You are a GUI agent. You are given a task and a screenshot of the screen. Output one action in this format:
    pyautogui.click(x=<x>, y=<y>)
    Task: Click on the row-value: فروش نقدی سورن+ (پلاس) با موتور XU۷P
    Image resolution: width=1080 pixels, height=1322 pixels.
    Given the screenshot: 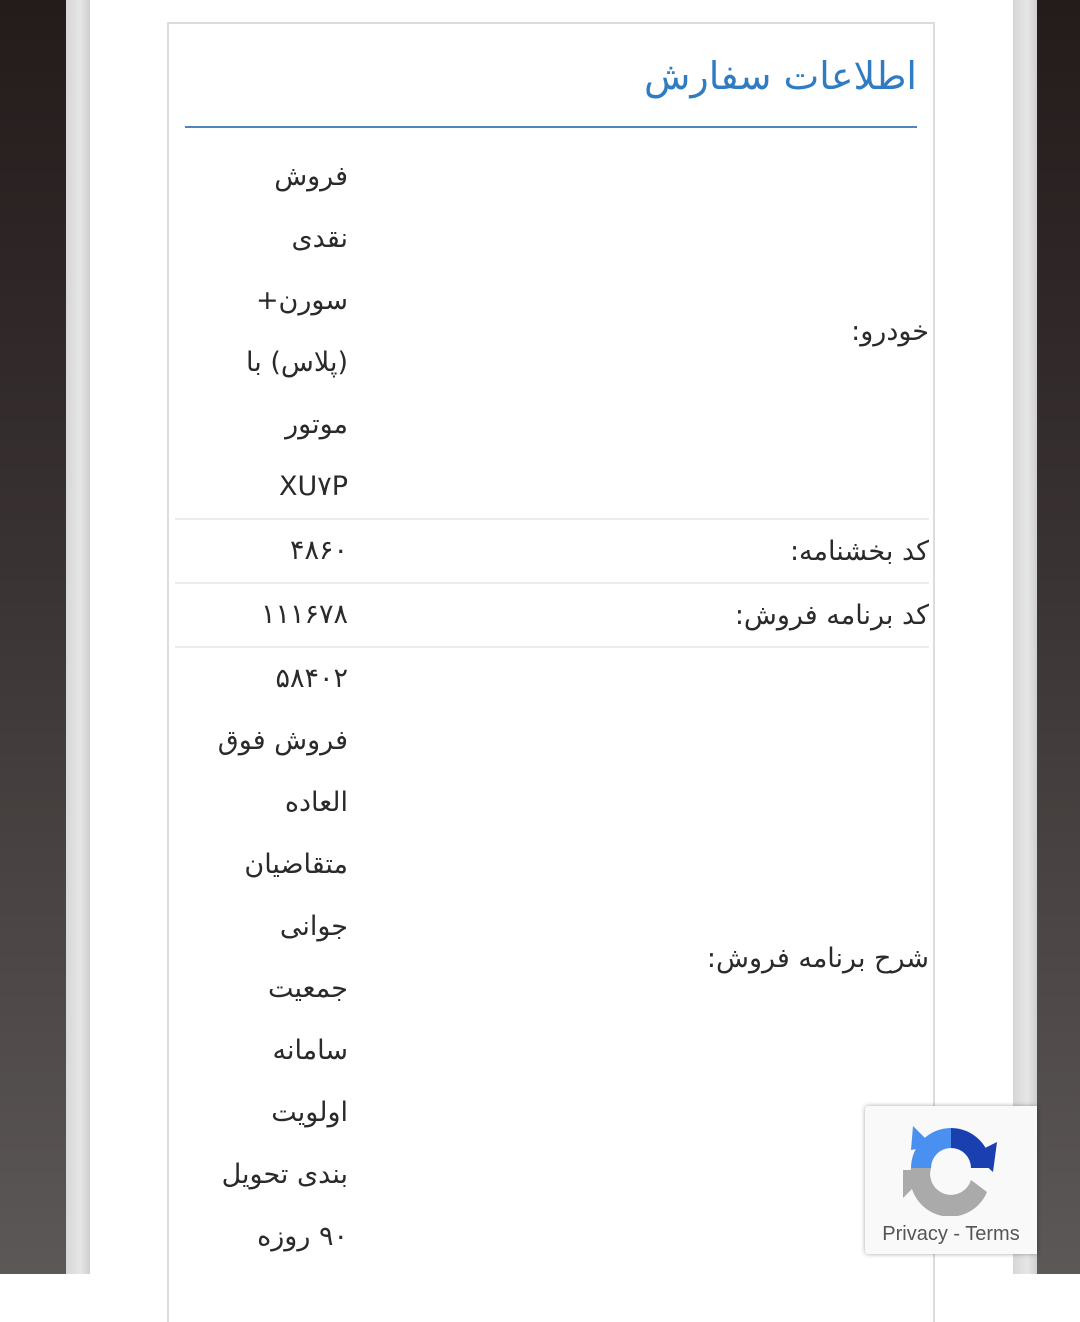 What is the action you would take?
    pyautogui.click(x=389, y=331)
    